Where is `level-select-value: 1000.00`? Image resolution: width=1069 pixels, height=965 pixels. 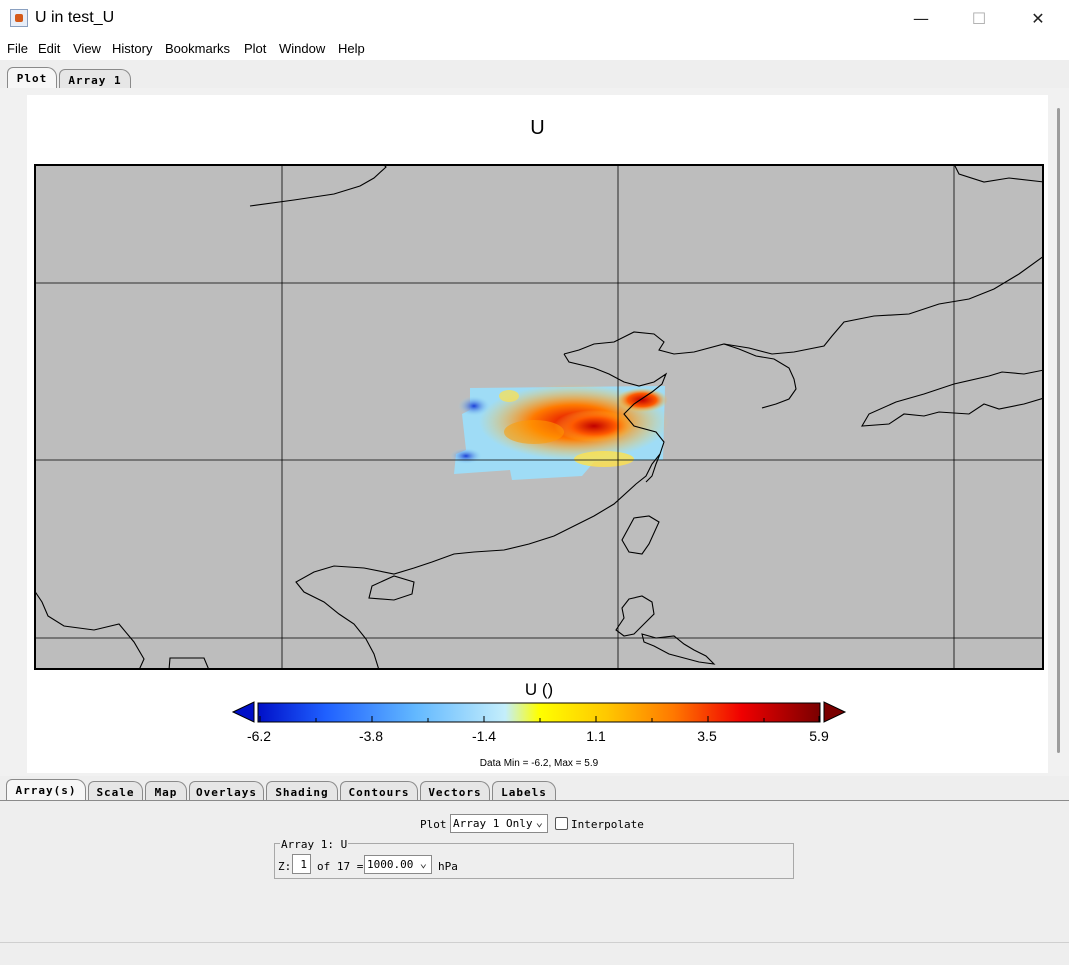 level-select-value: 1000.00 is located at coordinates (390, 864).